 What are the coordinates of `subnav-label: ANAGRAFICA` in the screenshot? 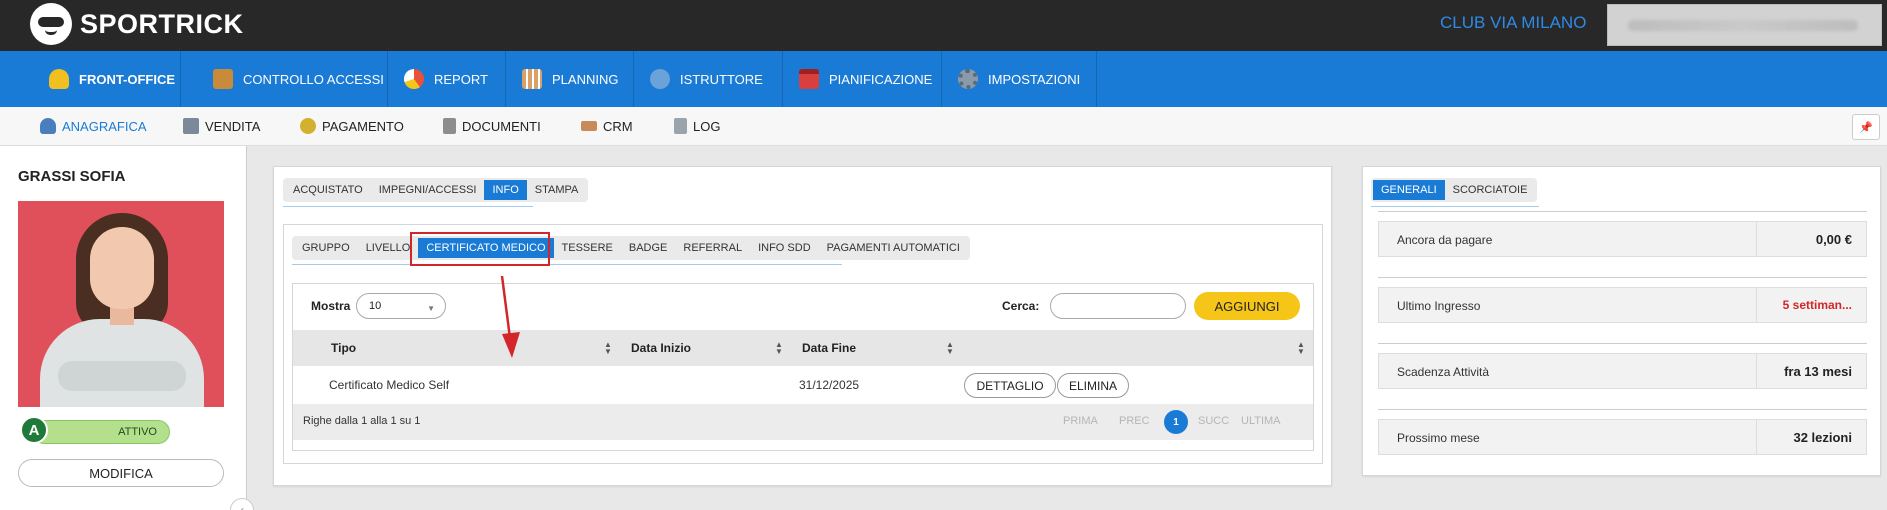 It's located at (104, 126).